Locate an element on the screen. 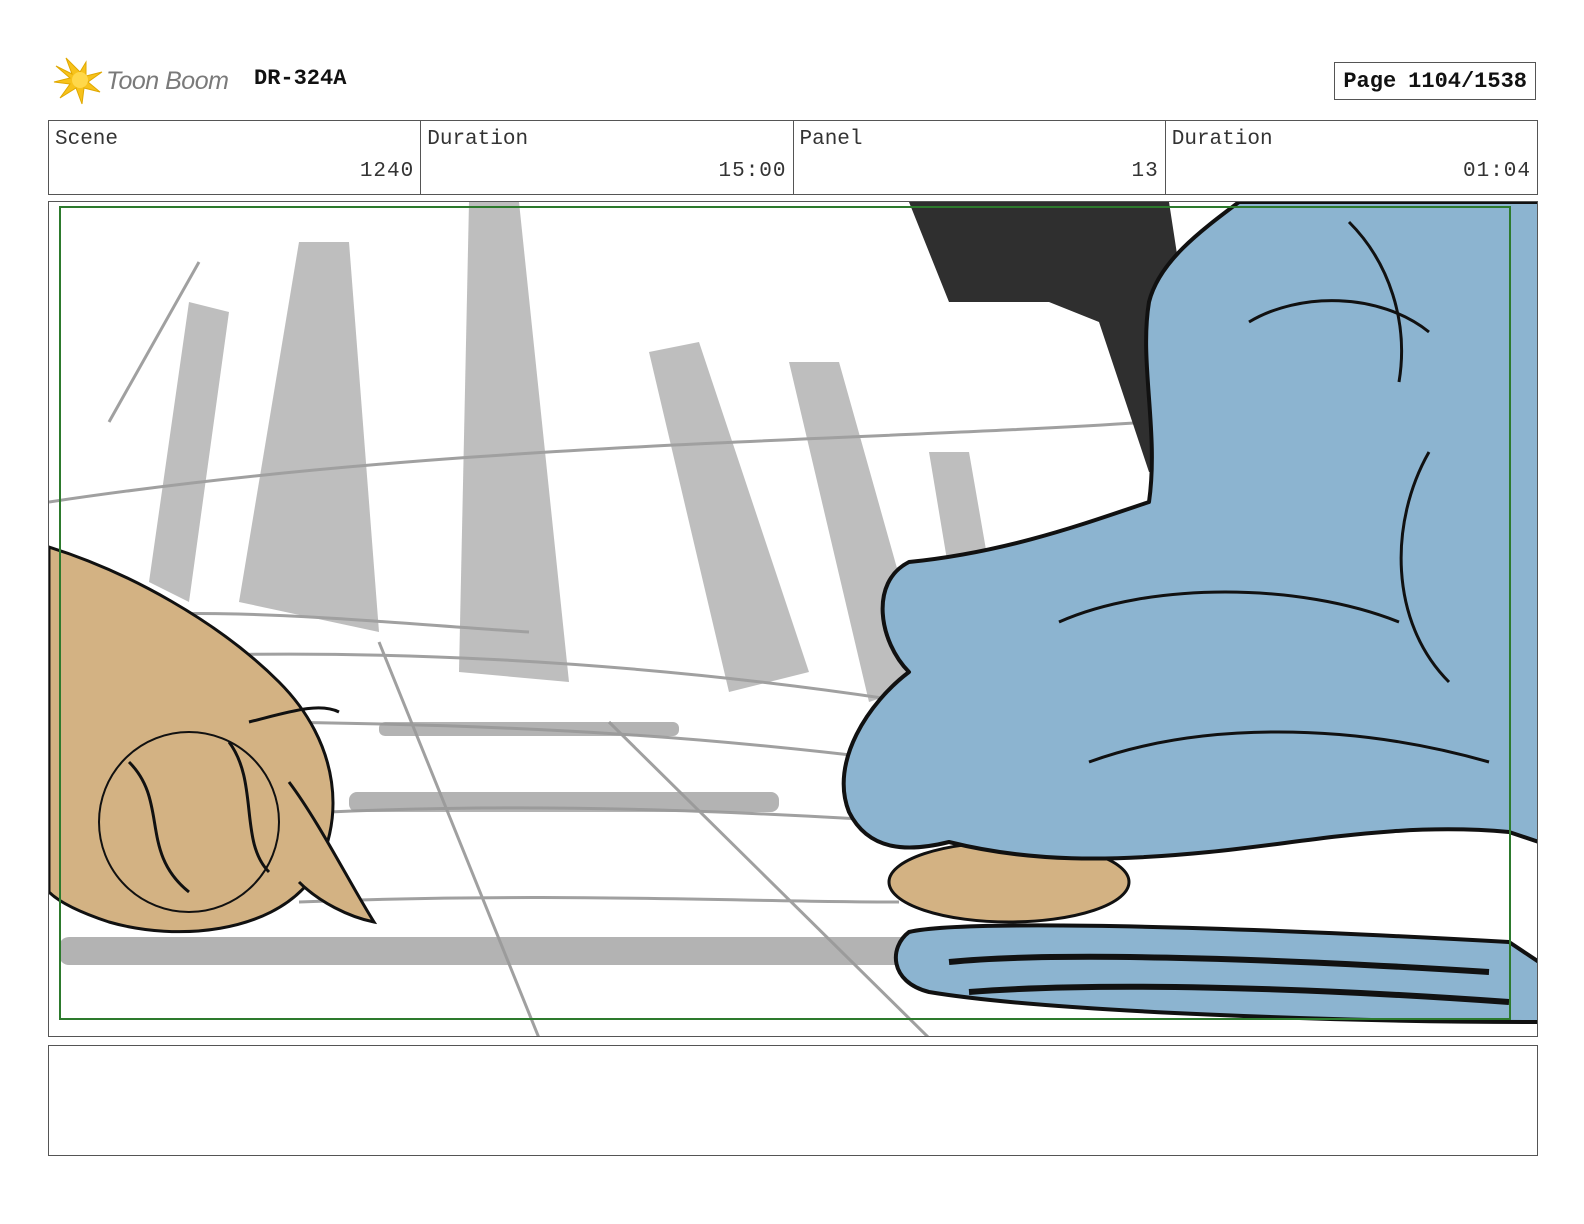  page-header: Toon Boom DR-324A Page 1104/1538 is located at coordinates (792, 81).